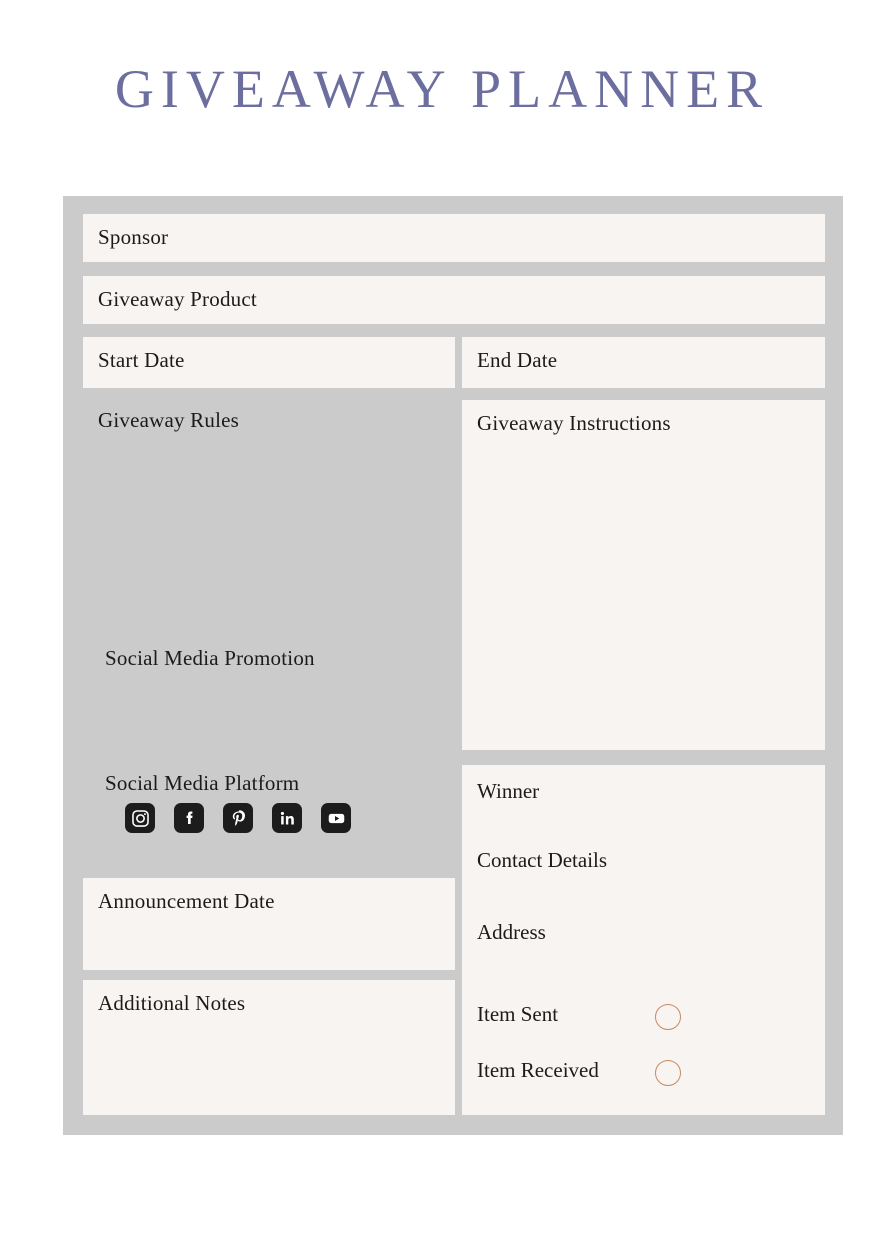 The height and width of the screenshot is (1250, 884). What do you see at coordinates (508, 791) in the screenshot?
I see `winner-label: Winner` at bounding box center [508, 791].